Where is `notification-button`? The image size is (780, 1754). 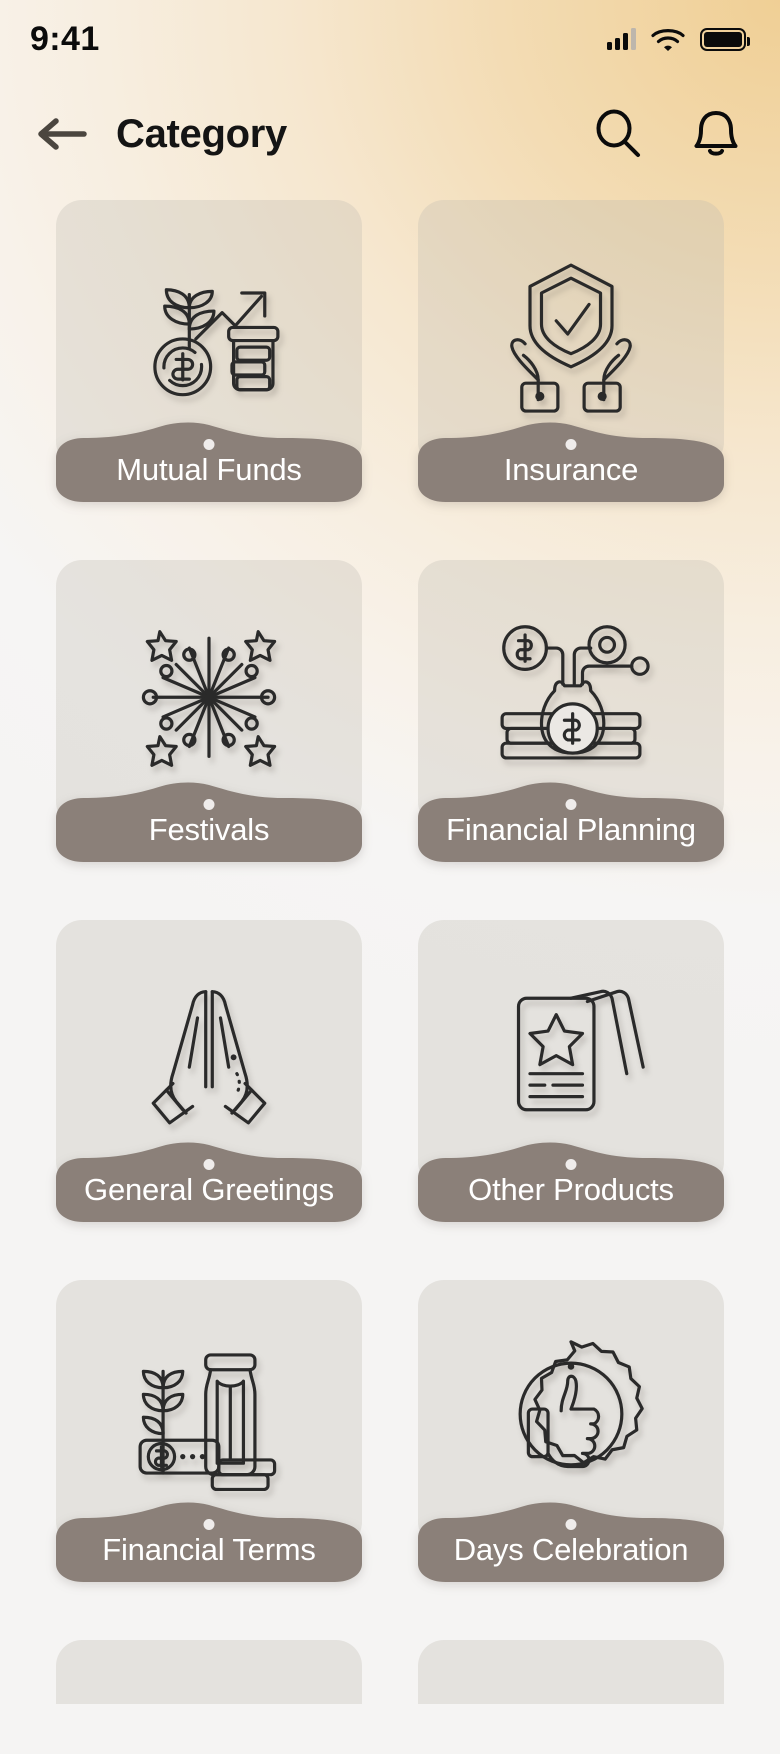
notification-button is located at coordinates (716, 134).